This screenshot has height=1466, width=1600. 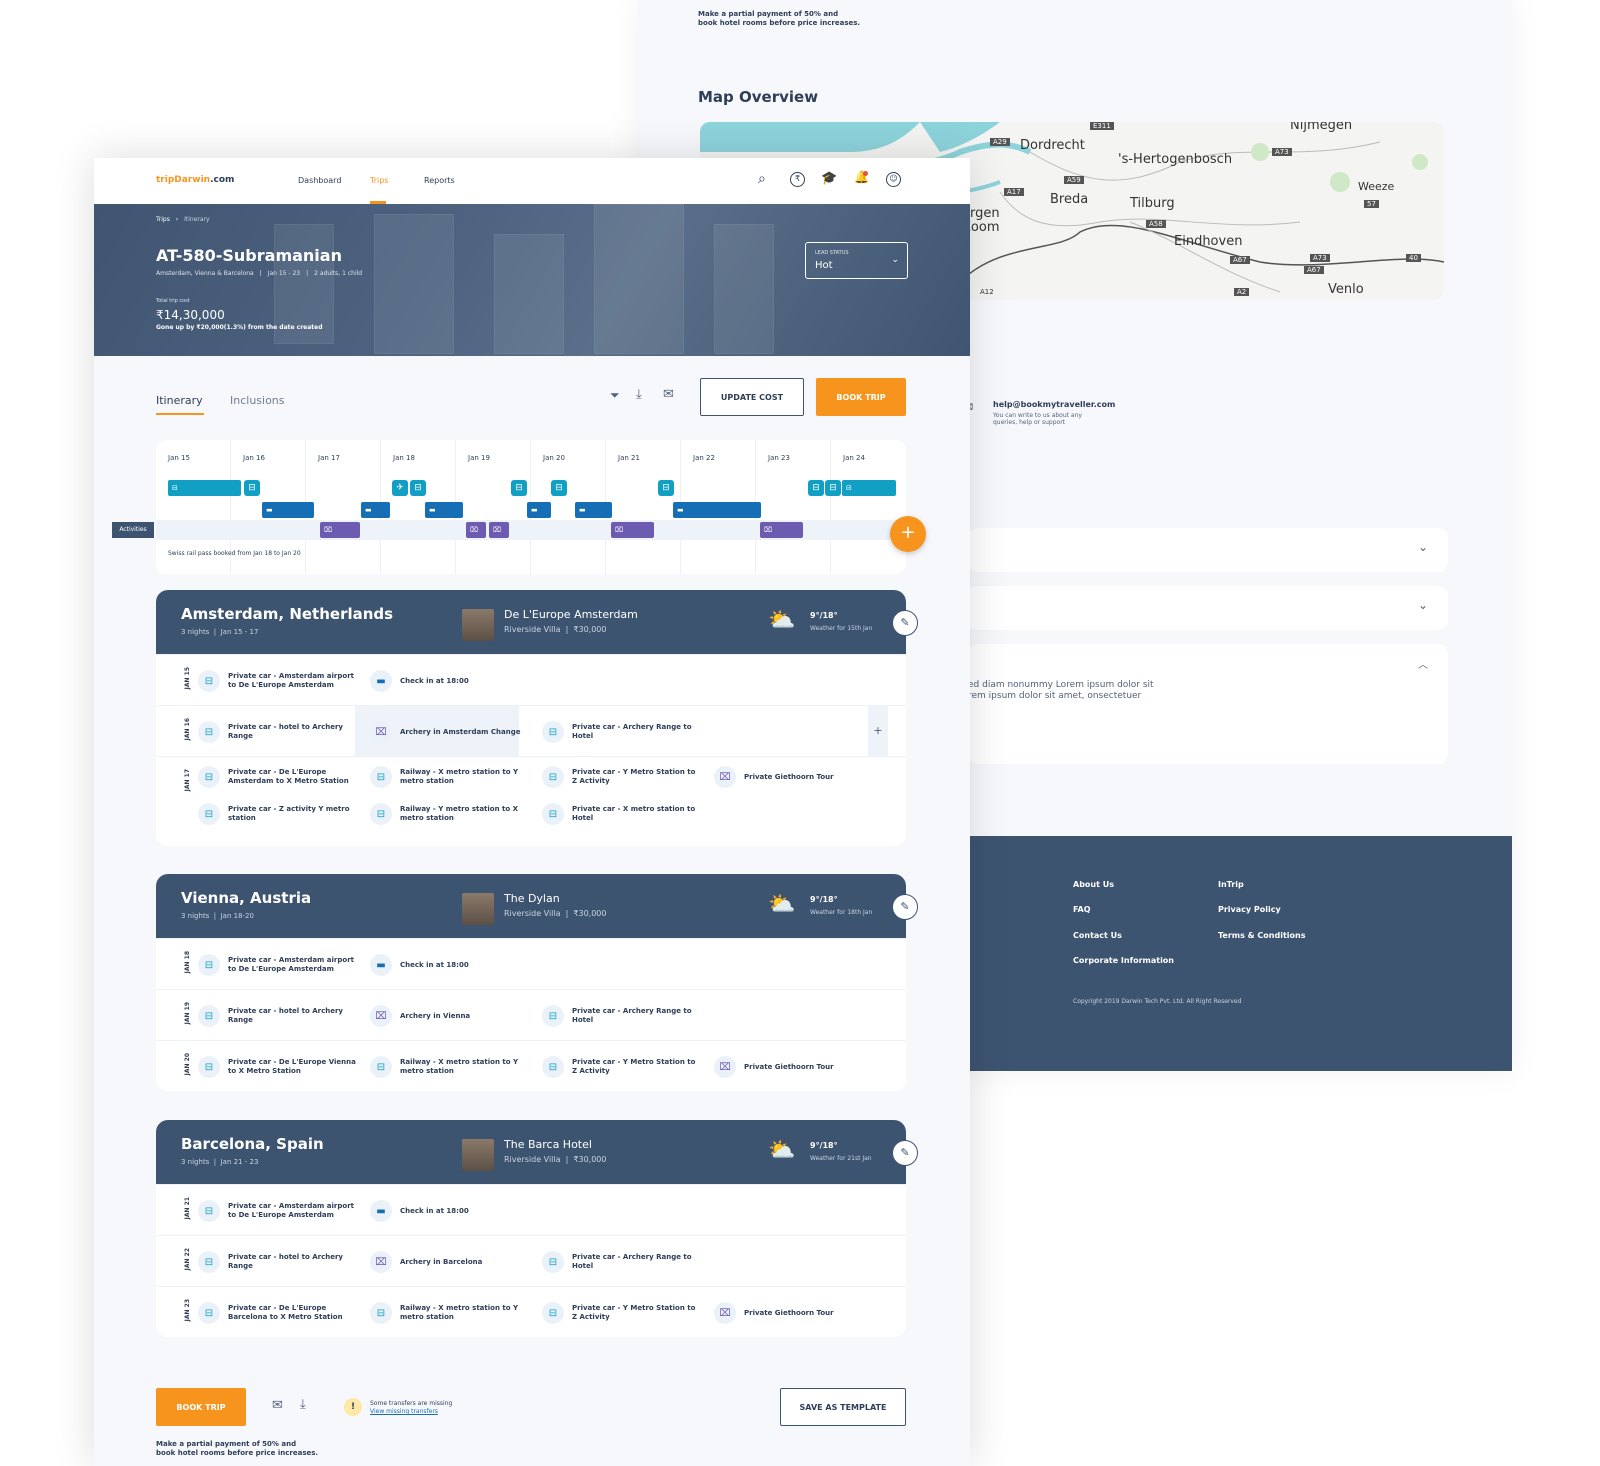 What do you see at coordinates (450, 1262) in the screenshot?
I see `itinerary-item: ⌧ Archery in Barcelona` at bounding box center [450, 1262].